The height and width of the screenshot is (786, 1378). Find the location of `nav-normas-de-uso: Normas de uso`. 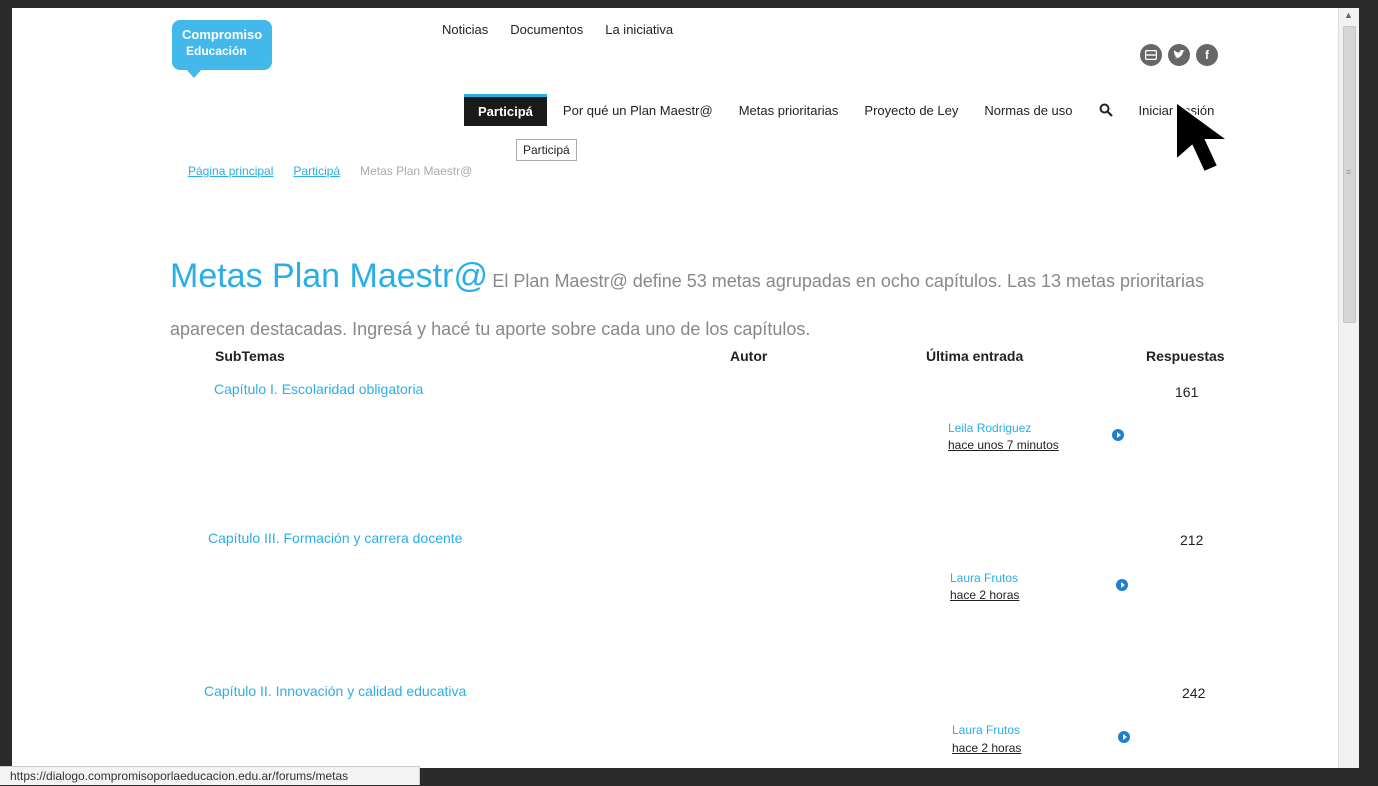

nav-normas-de-uso: Normas de uso is located at coordinates (1028, 110).